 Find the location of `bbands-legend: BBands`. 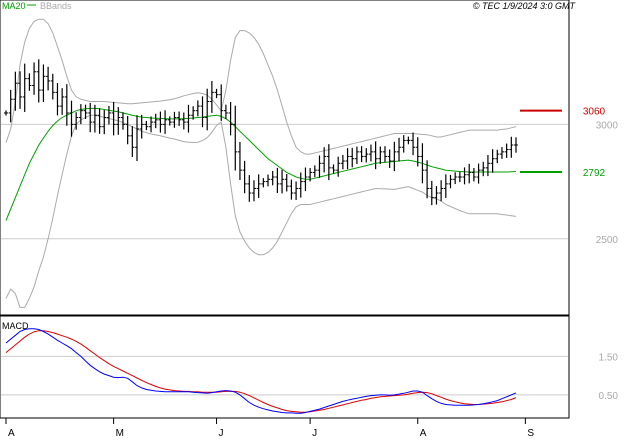

bbands-legend: BBands is located at coordinates (56, 6).